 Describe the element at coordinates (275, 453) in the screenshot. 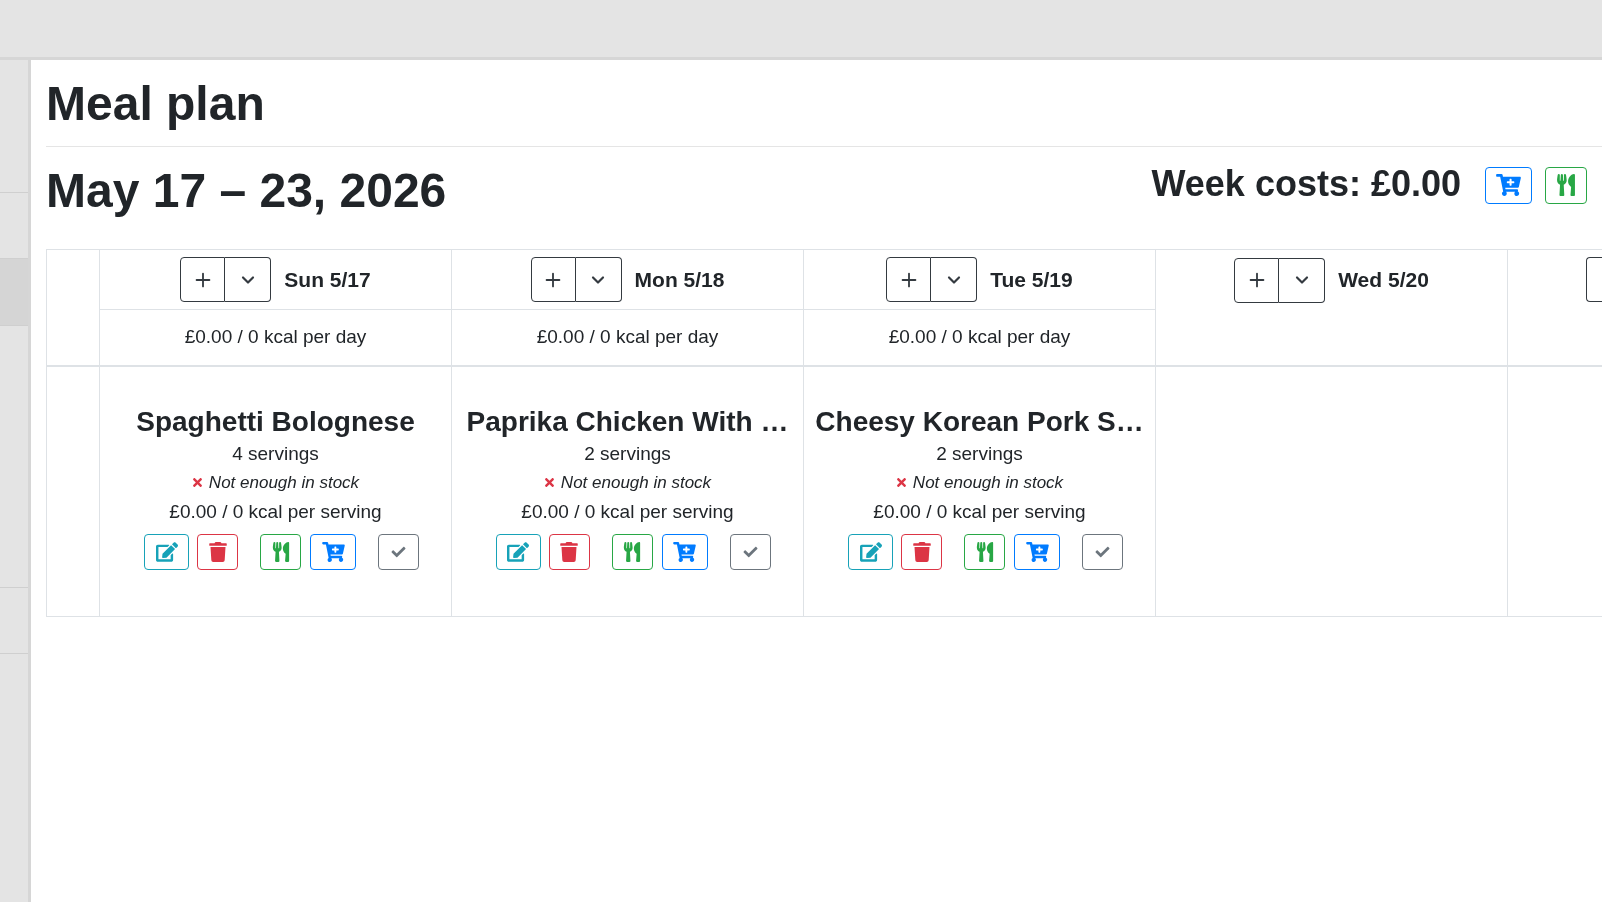

I see `servings: 4 servings` at that location.